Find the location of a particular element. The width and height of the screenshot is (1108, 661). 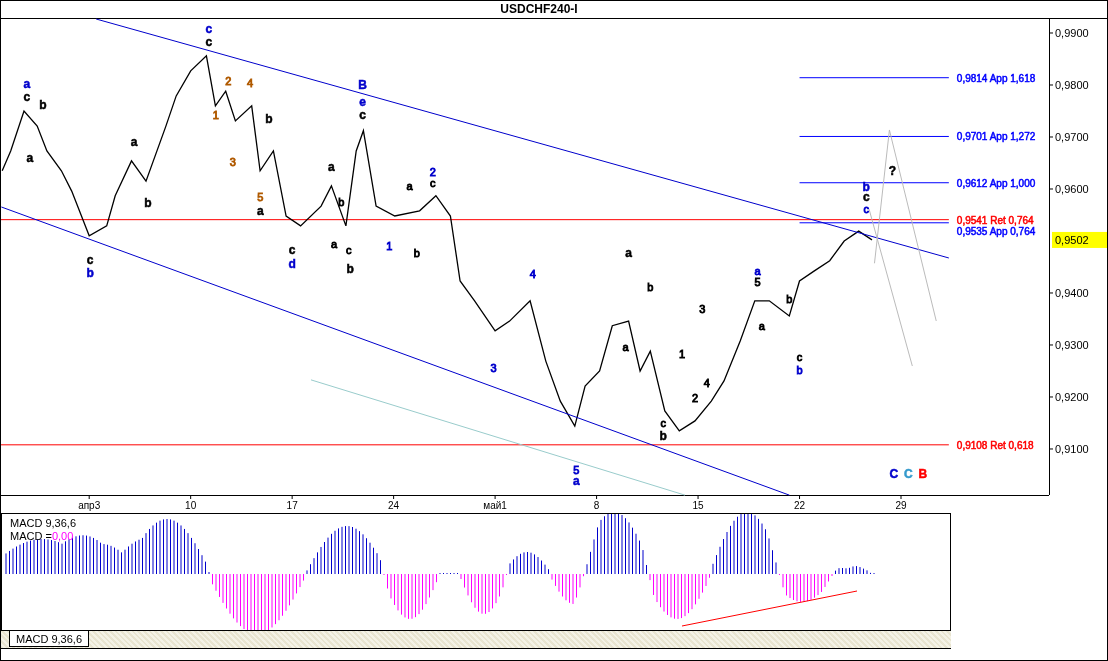

level-label: 0,9814 App 1,618 is located at coordinates (996, 78).